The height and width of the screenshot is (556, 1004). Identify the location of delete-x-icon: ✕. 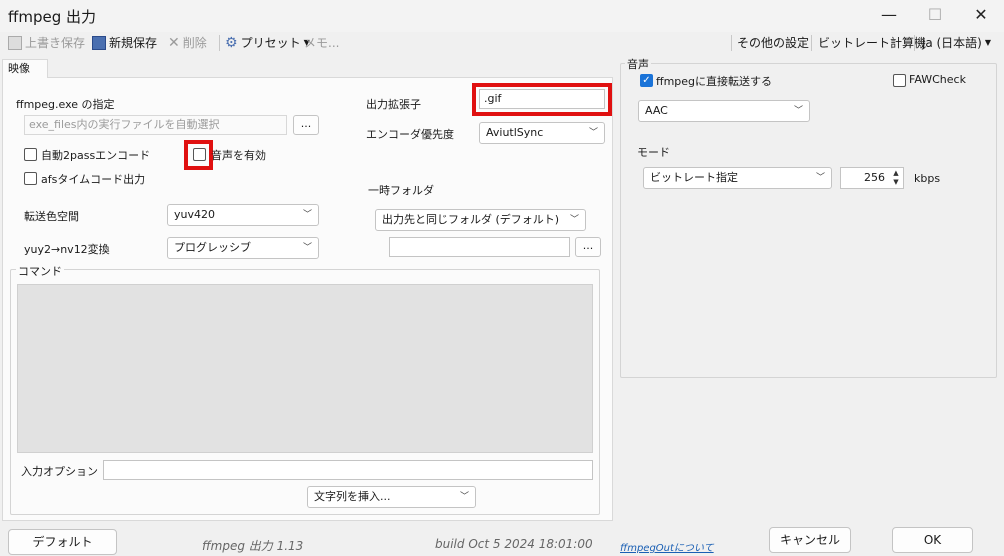
(174, 43).